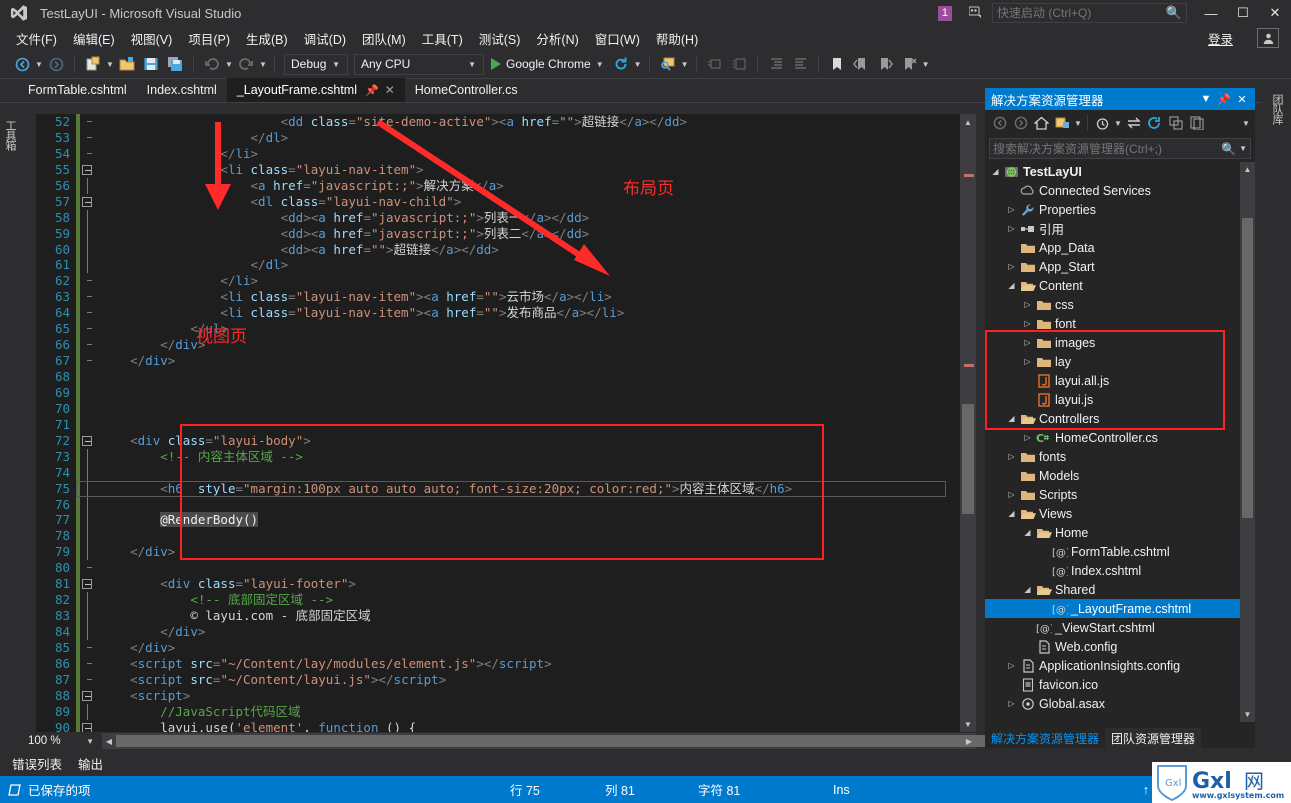  What do you see at coordinates (500, 38) in the screenshot?
I see `menu-test: 测试(S)` at bounding box center [500, 38].